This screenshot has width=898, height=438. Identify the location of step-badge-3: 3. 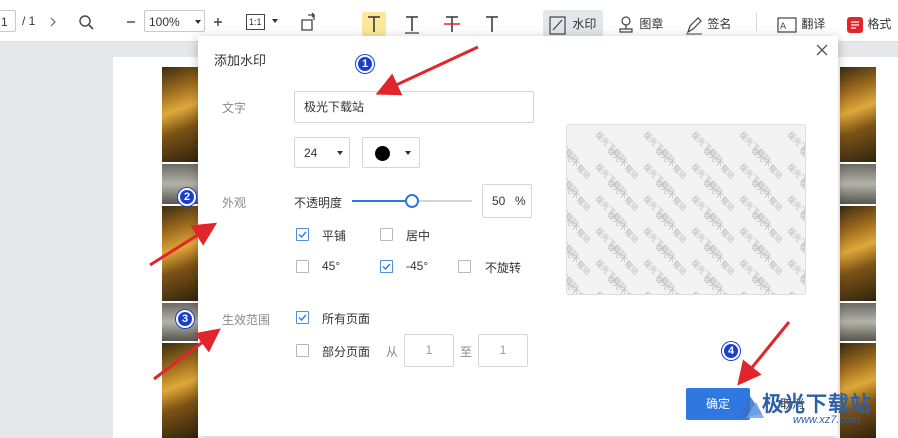
(185, 319).